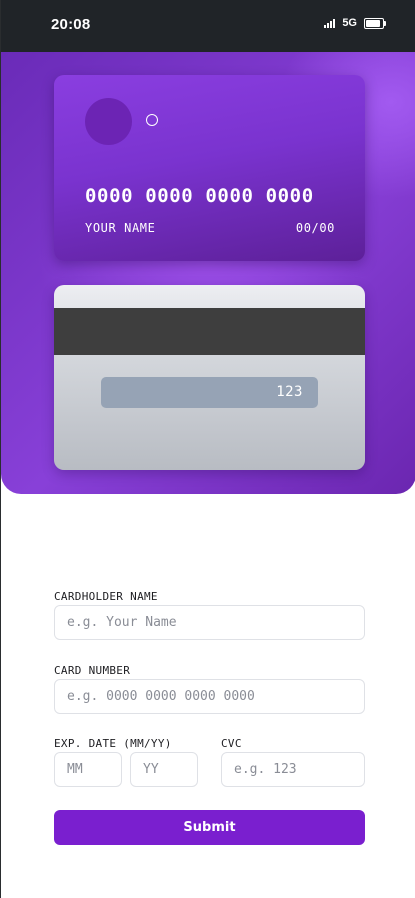 The image size is (415, 898). Describe the element at coordinates (164, 769) in the screenshot. I see `expiry-year-input` at that location.